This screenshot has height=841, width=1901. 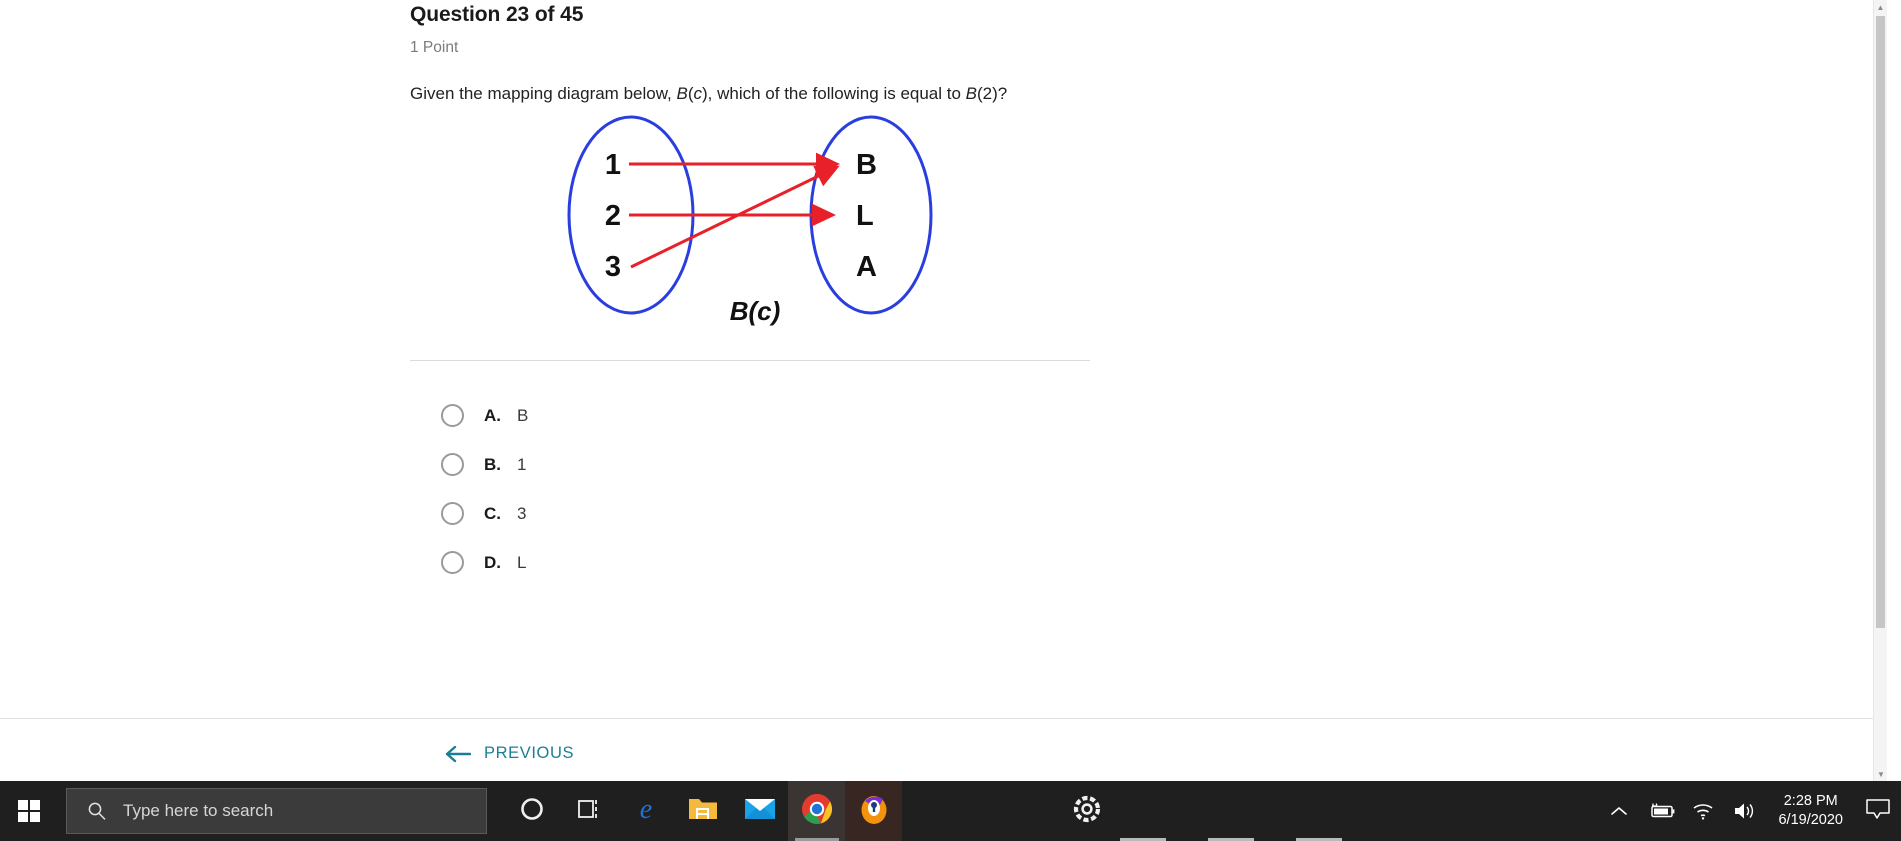 What do you see at coordinates (866, 267) in the screenshot?
I see `range-item-A: A` at bounding box center [866, 267].